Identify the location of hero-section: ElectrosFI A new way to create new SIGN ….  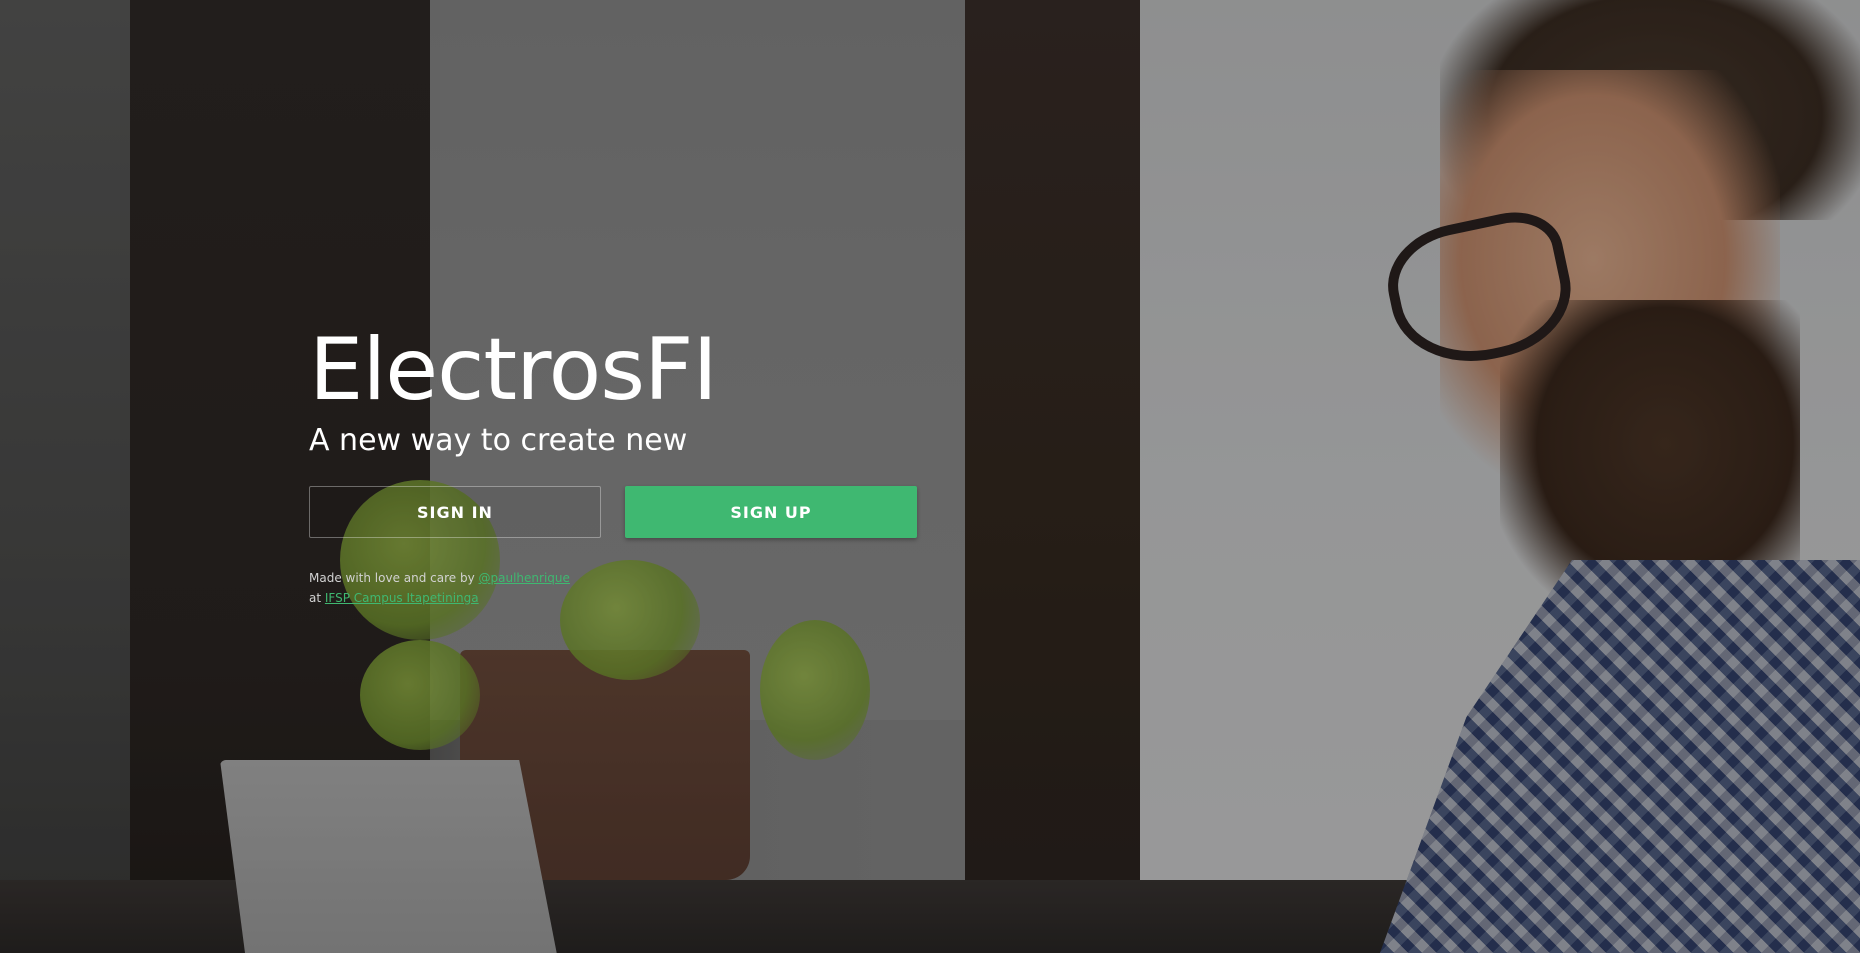
(629, 463).